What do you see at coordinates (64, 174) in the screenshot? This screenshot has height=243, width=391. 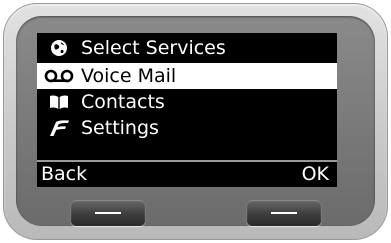 I see `softkey-back-label: Back` at bounding box center [64, 174].